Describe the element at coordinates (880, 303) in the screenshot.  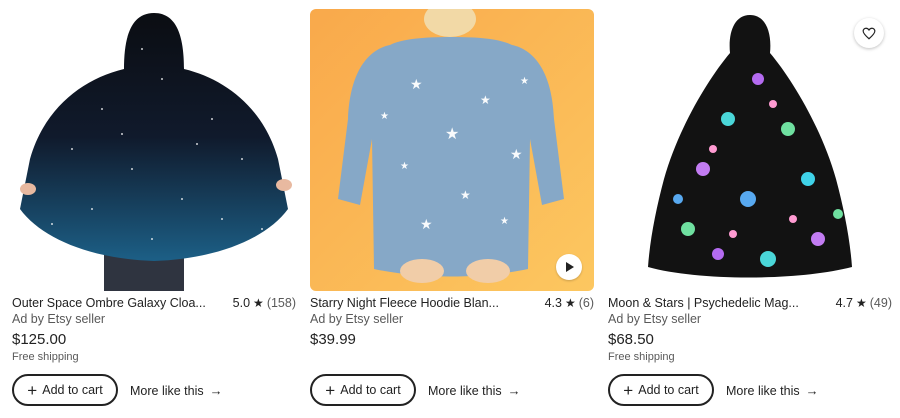
I see `review-count: (49)` at that location.